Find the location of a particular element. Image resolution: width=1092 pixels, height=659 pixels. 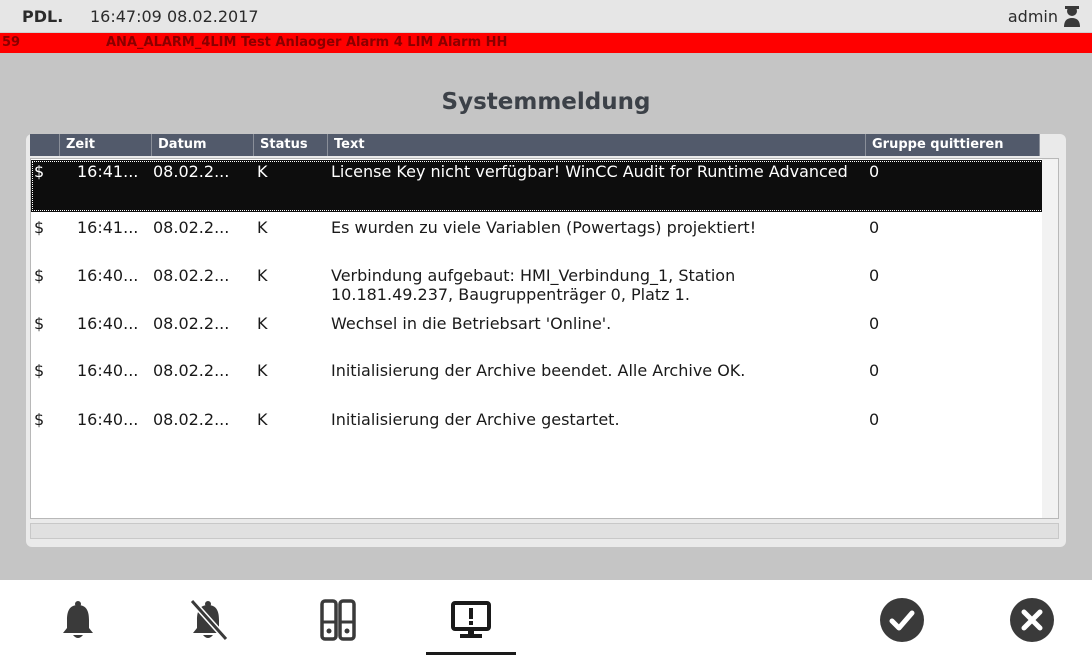

cell-text: Wechsel in die Betriebsart 'Online'. is located at coordinates (471, 323).